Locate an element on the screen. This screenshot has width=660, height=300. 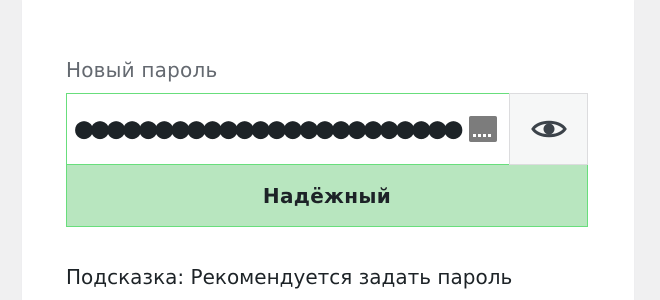
new-password-label: Новый пароль is located at coordinates (142, 70).